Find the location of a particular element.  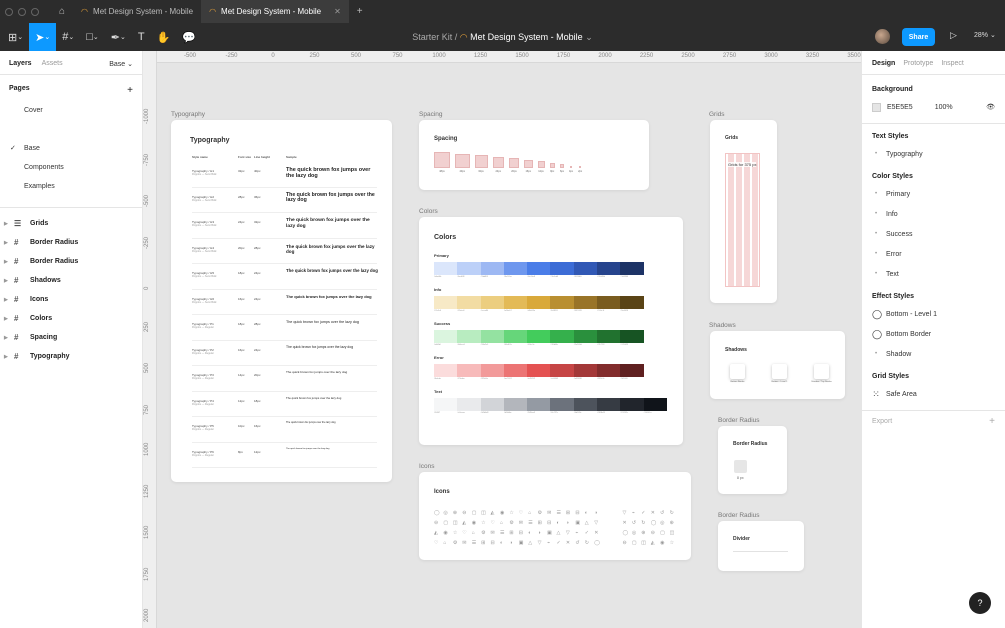

grids-frame: Grids Grids for 375 px is located at coordinates (743, 211).